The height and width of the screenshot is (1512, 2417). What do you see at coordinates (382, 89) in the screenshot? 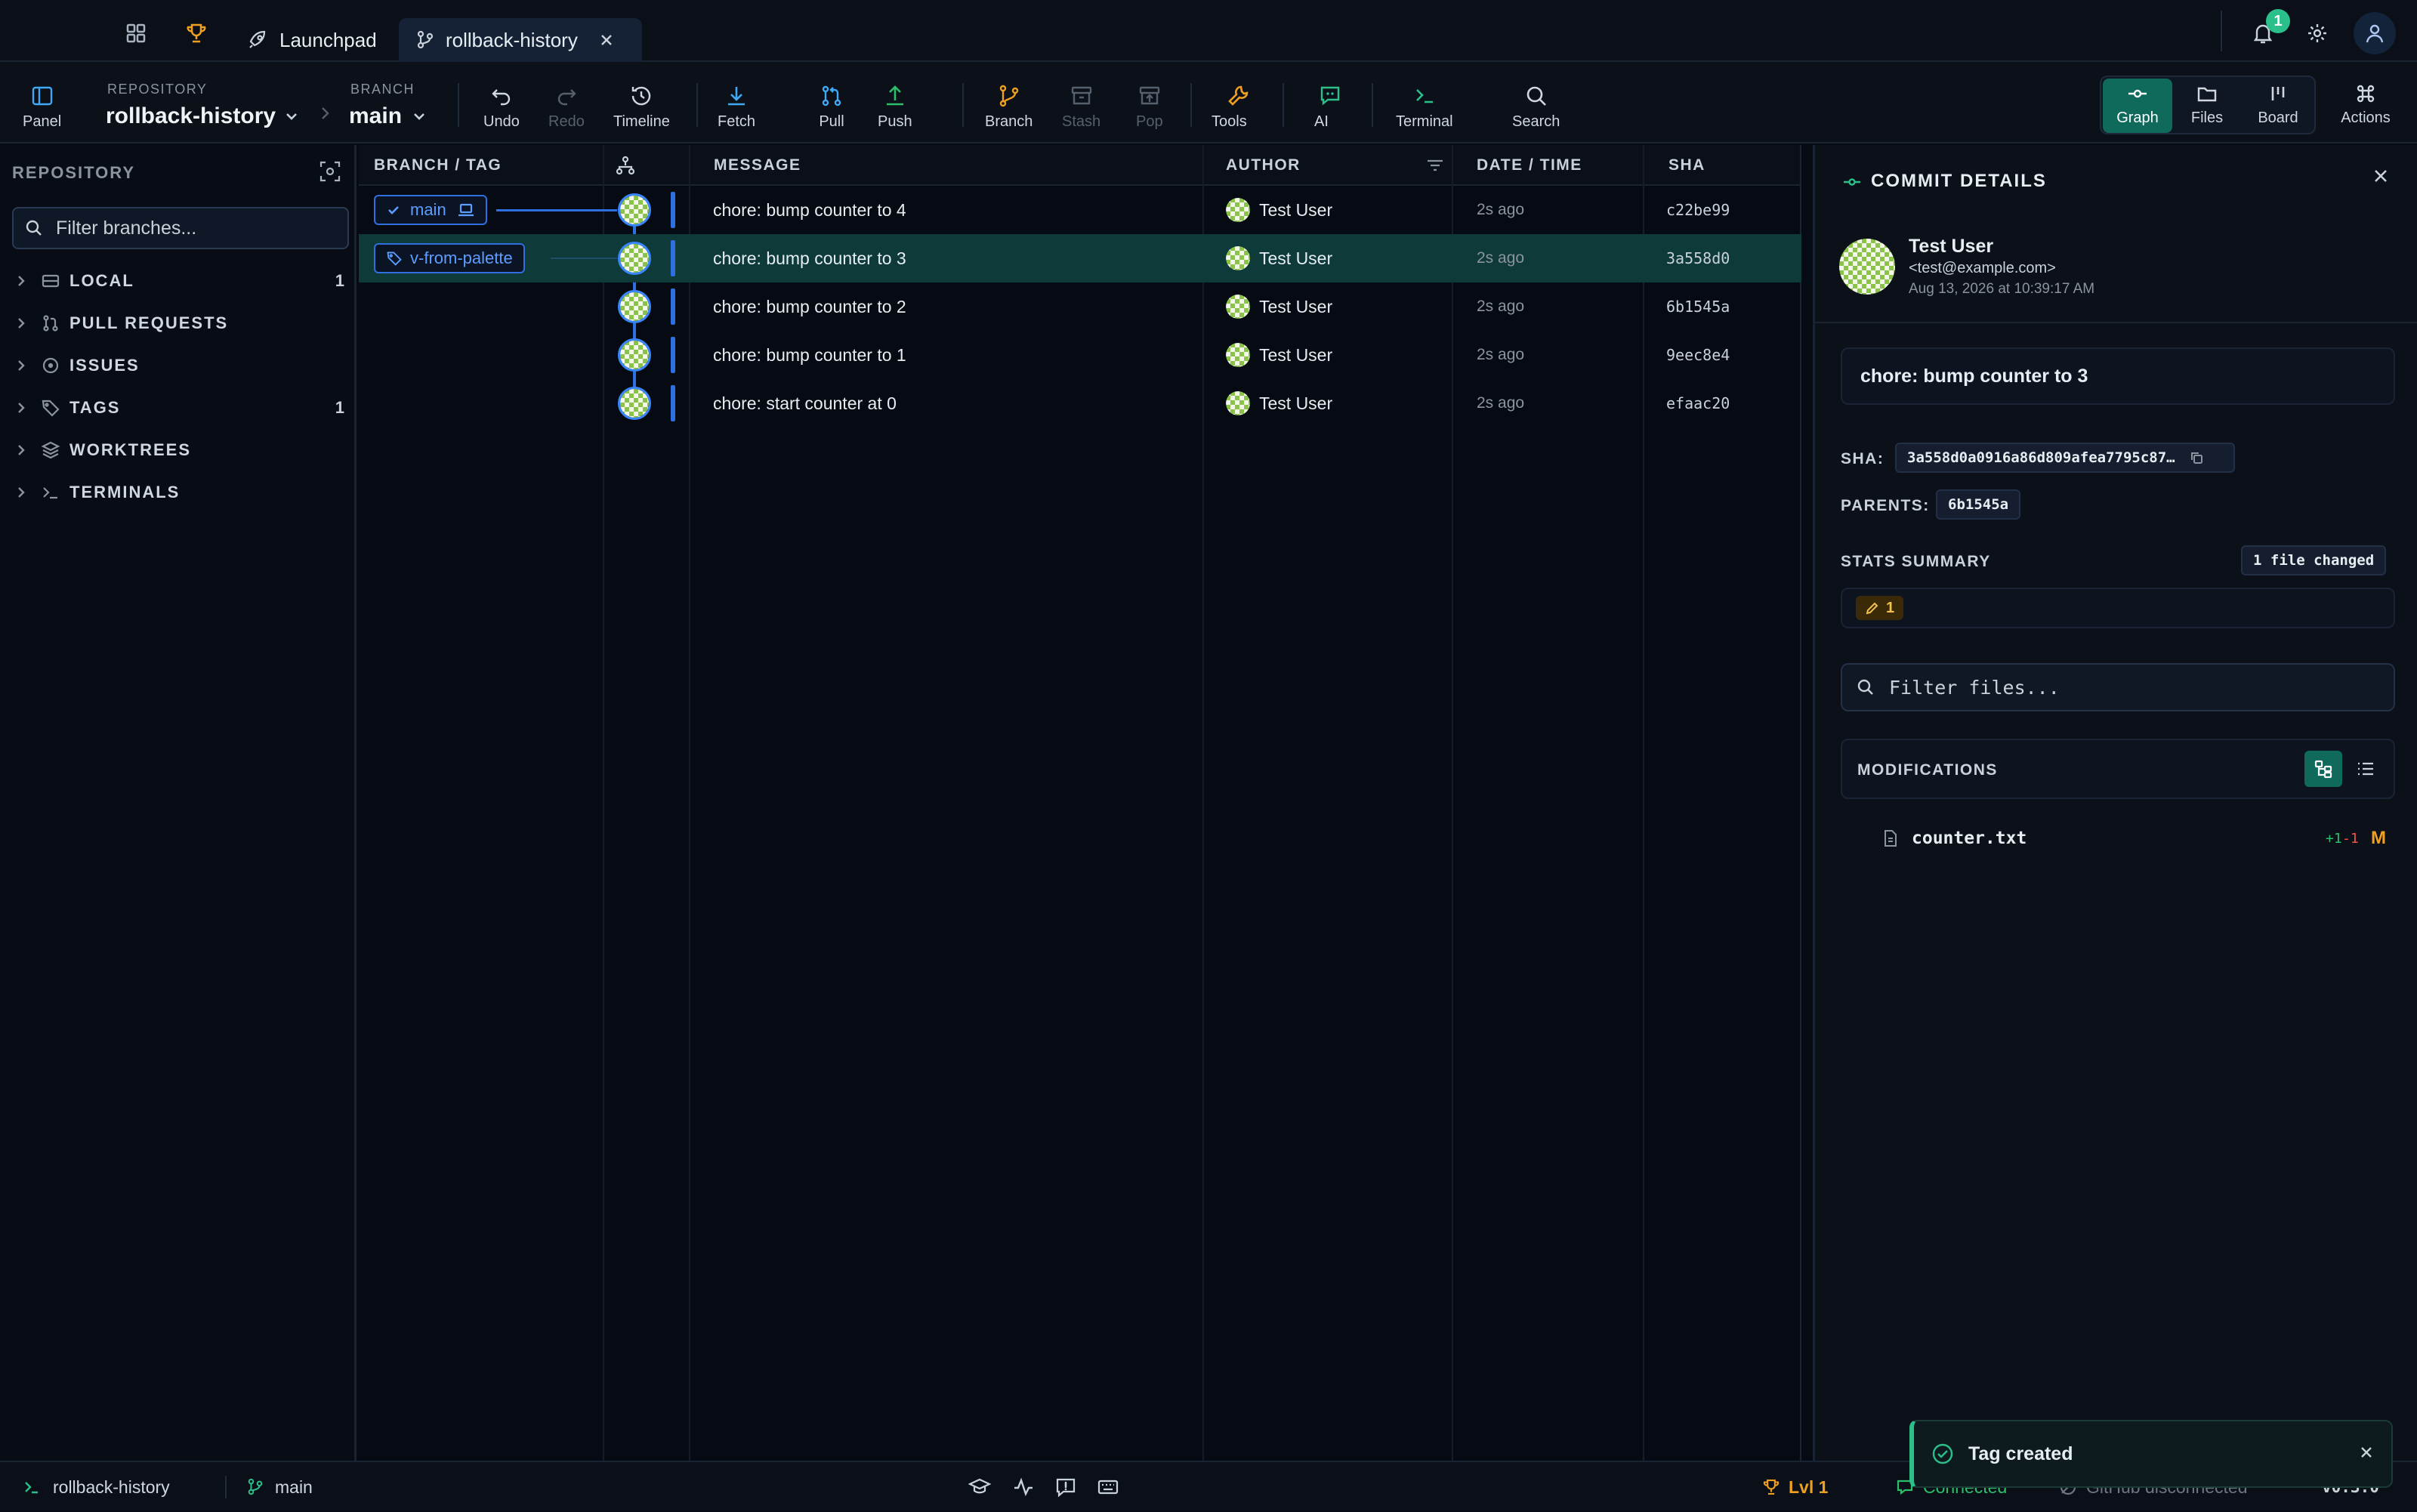
I see `branch-caption: BRANCH` at bounding box center [382, 89].